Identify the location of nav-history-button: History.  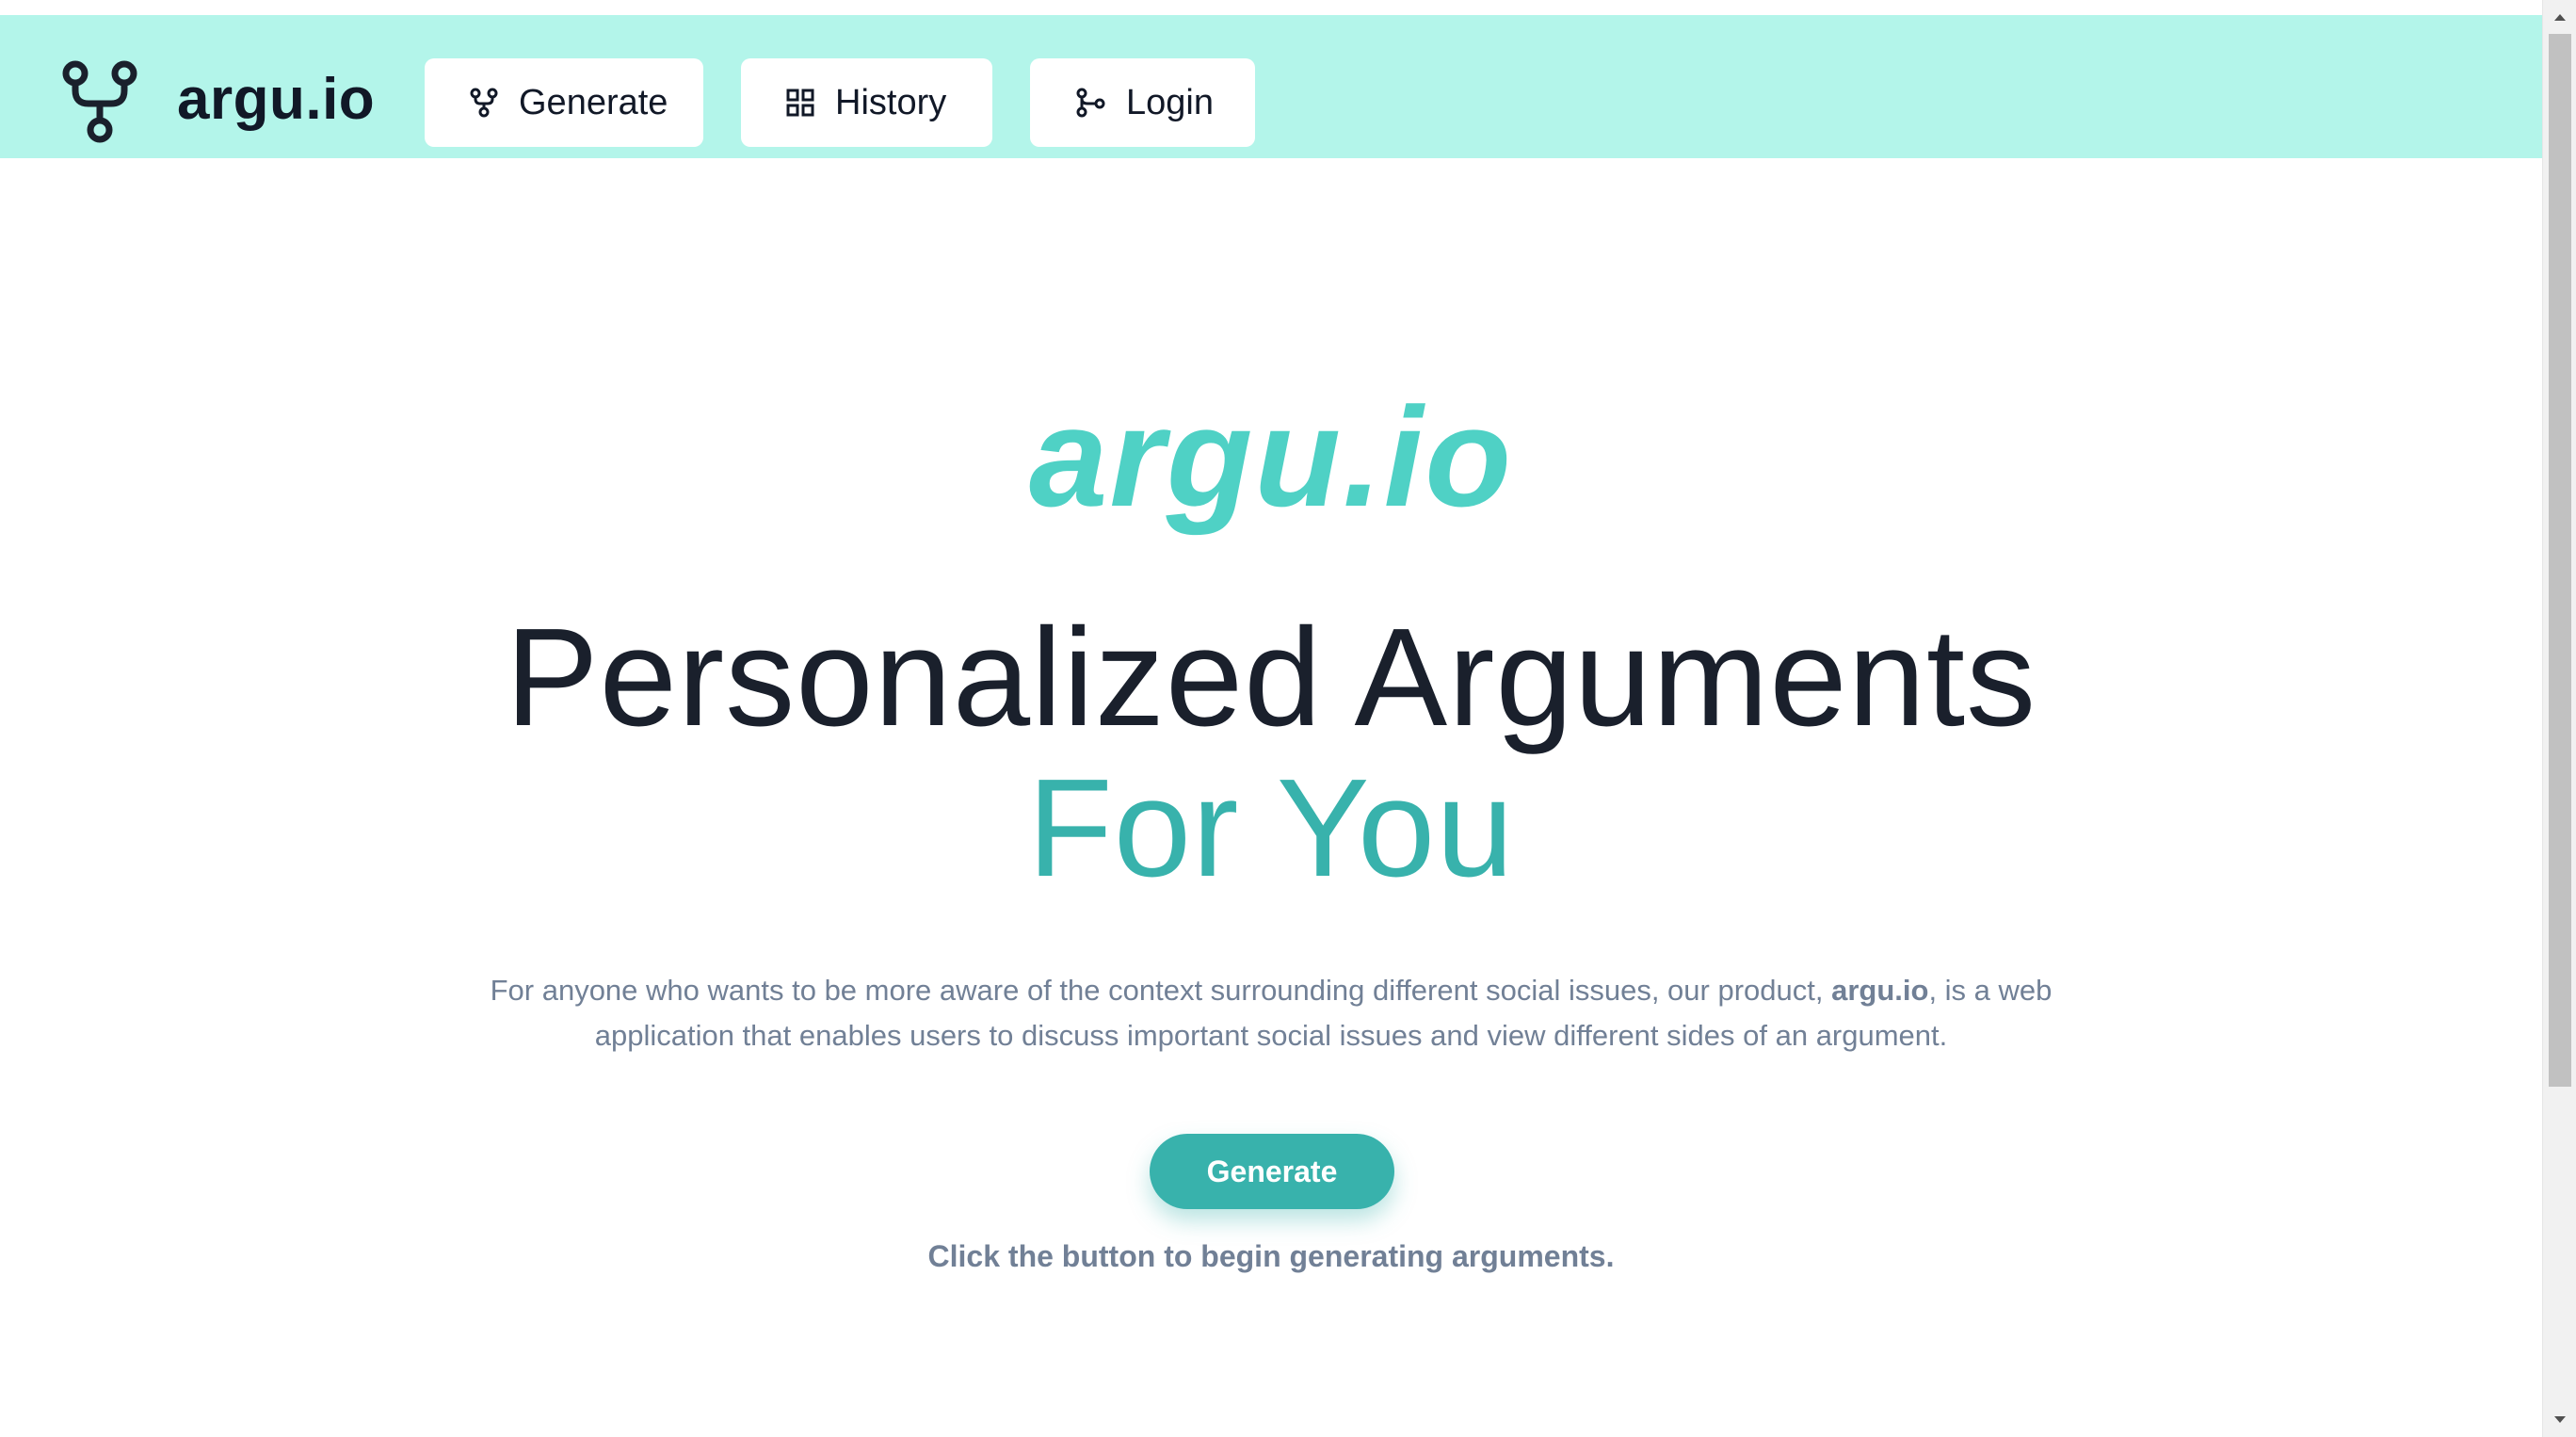
(866, 103).